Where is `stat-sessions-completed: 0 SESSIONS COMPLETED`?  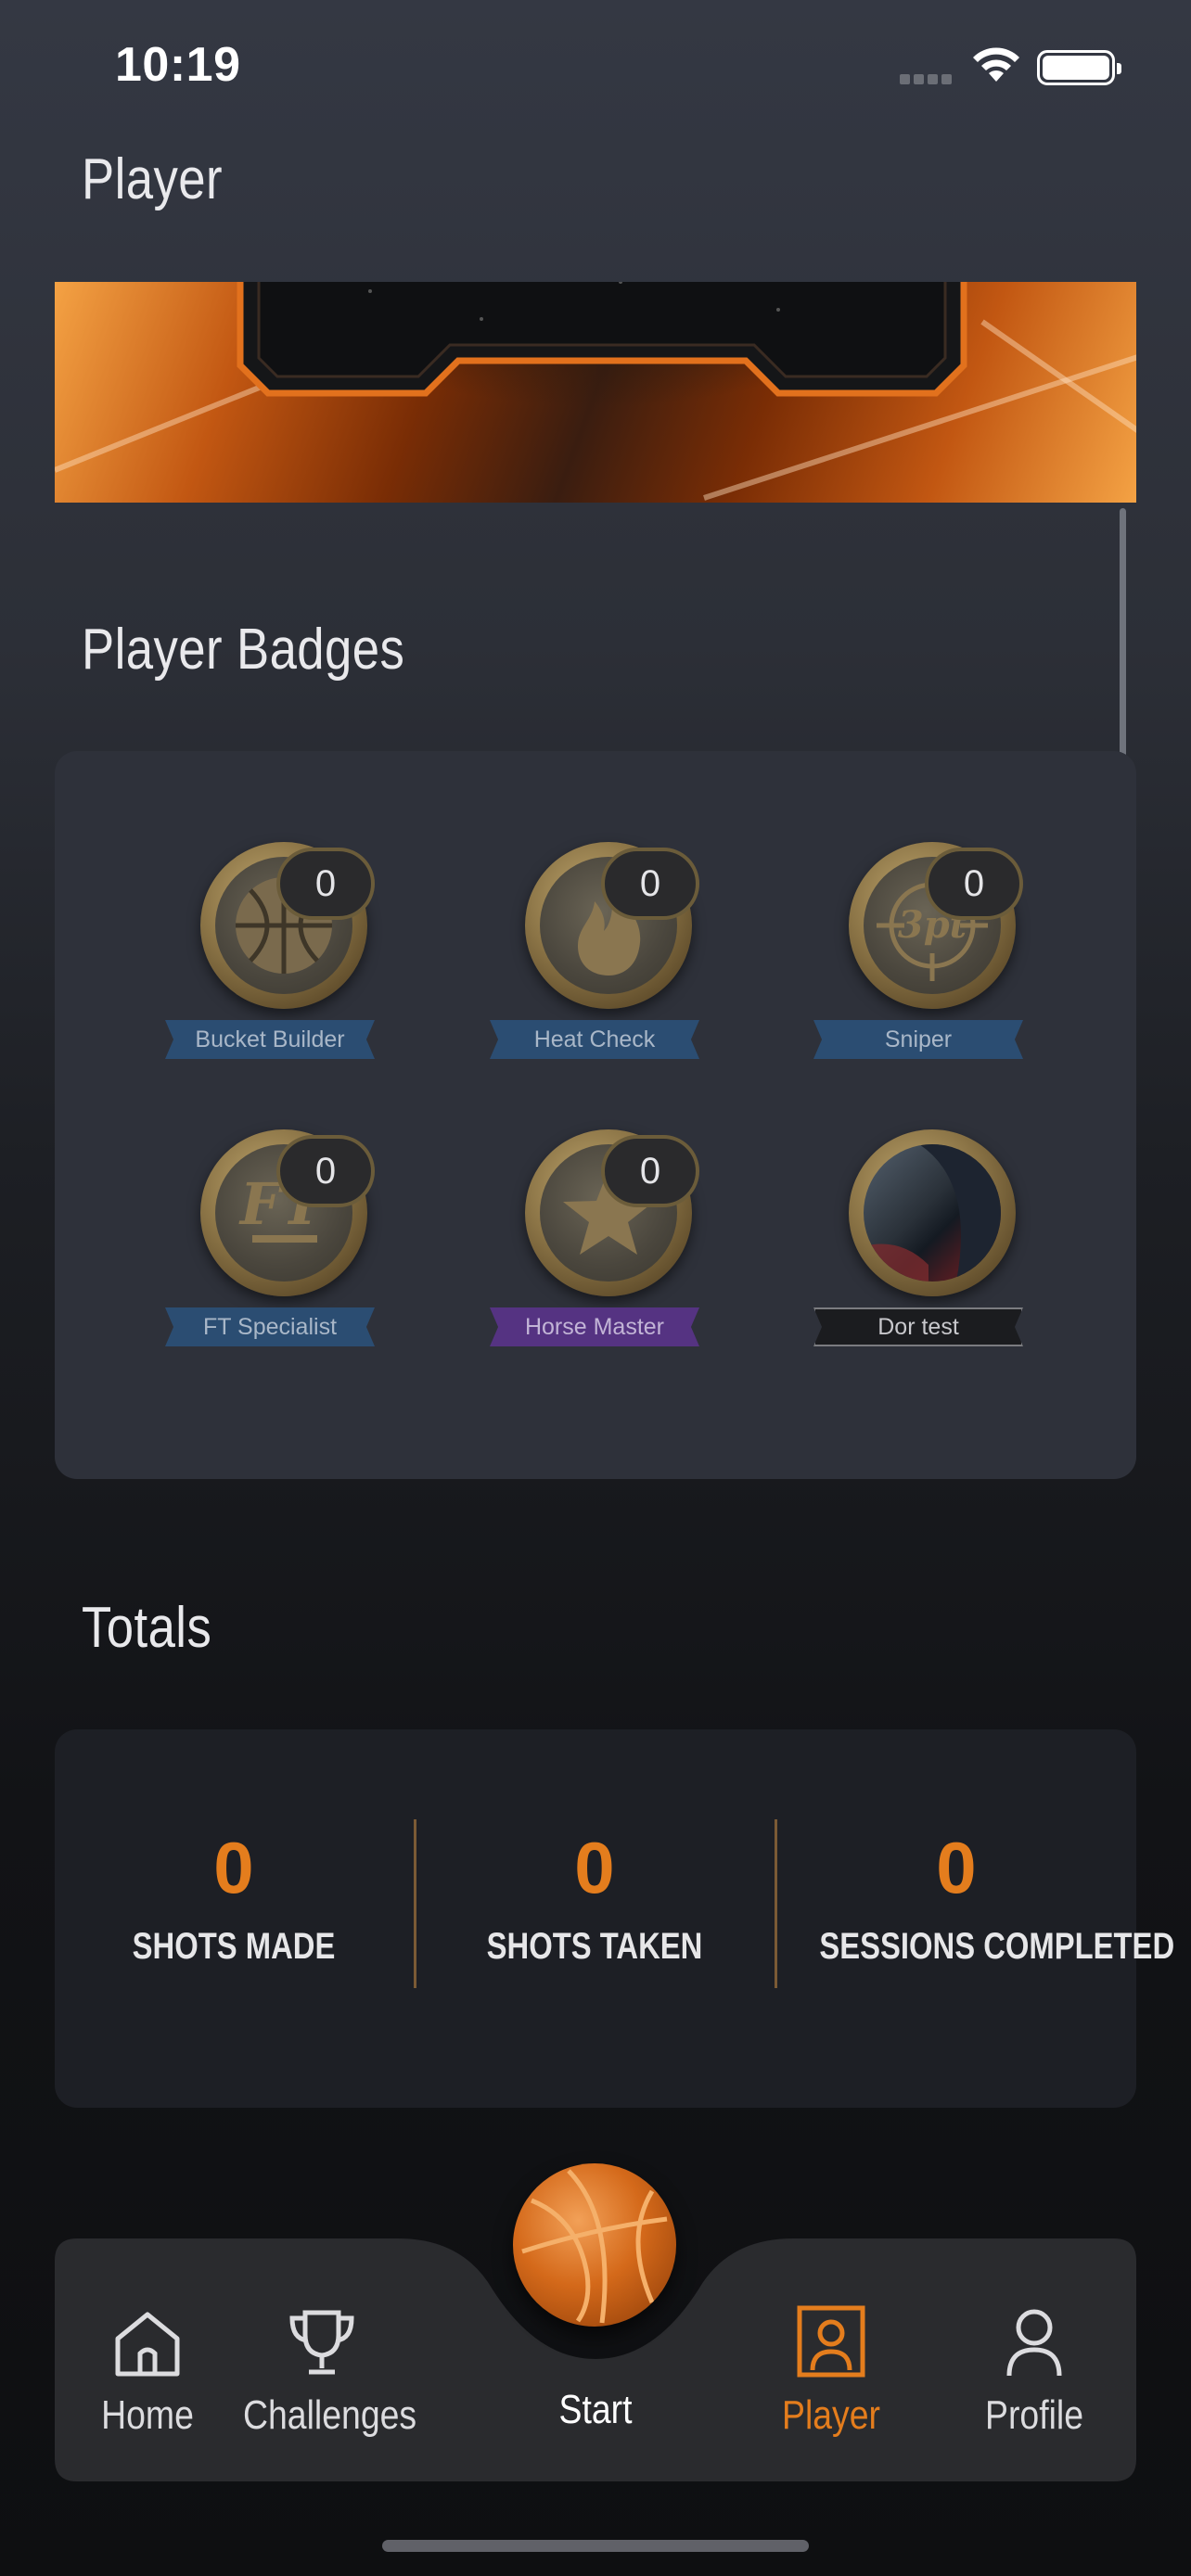 stat-sessions-completed: 0 SESSIONS COMPLETED is located at coordinates (982, 1898).